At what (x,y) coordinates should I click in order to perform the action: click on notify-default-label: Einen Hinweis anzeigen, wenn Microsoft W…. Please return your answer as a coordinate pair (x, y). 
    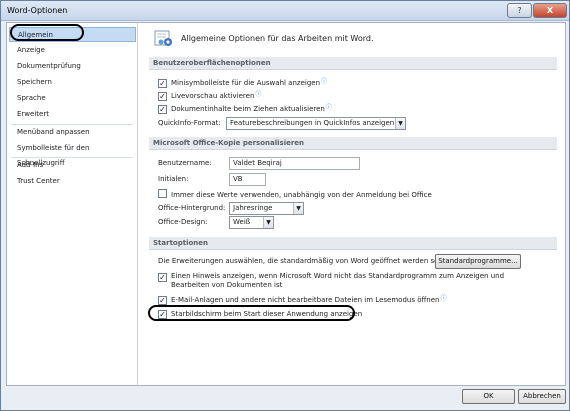
    Looking at the image, I should click on (338, 280).